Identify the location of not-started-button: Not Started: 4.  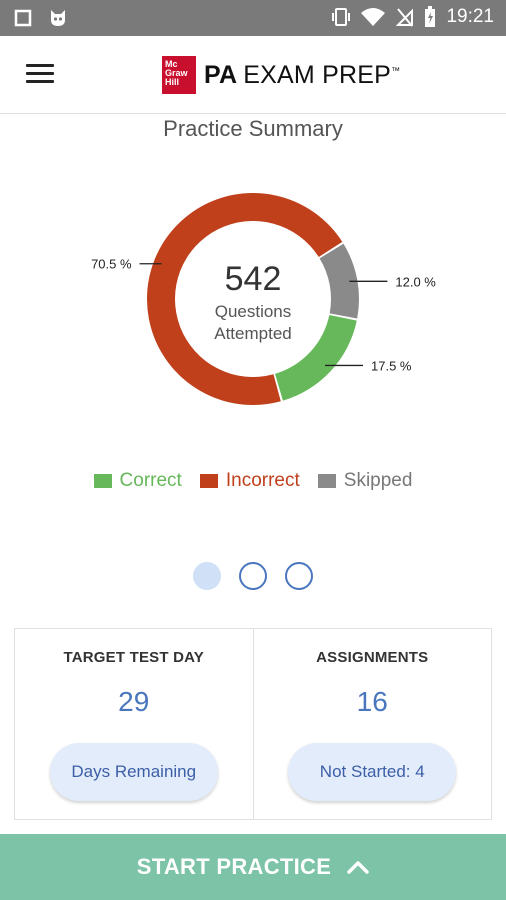
(372, 772).